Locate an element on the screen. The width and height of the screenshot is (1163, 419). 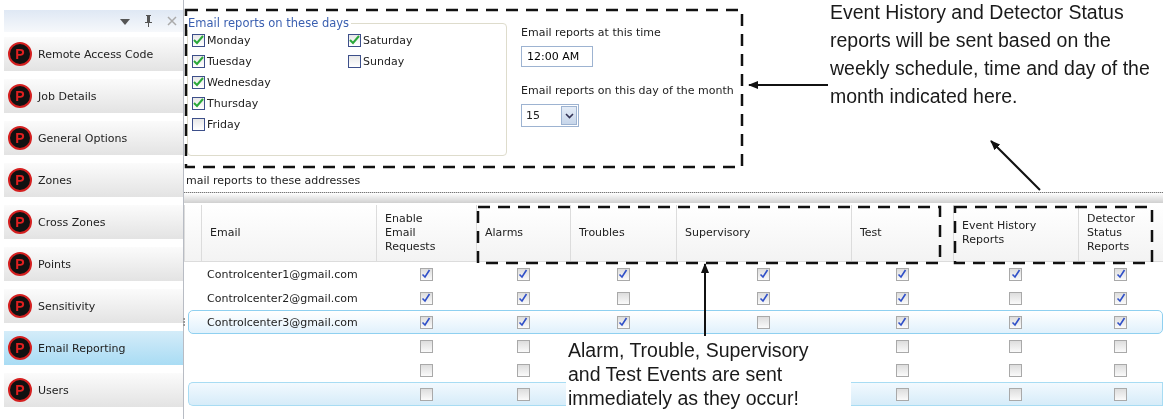
column-header: Event History Reports is located at coordinates (1015, 233).